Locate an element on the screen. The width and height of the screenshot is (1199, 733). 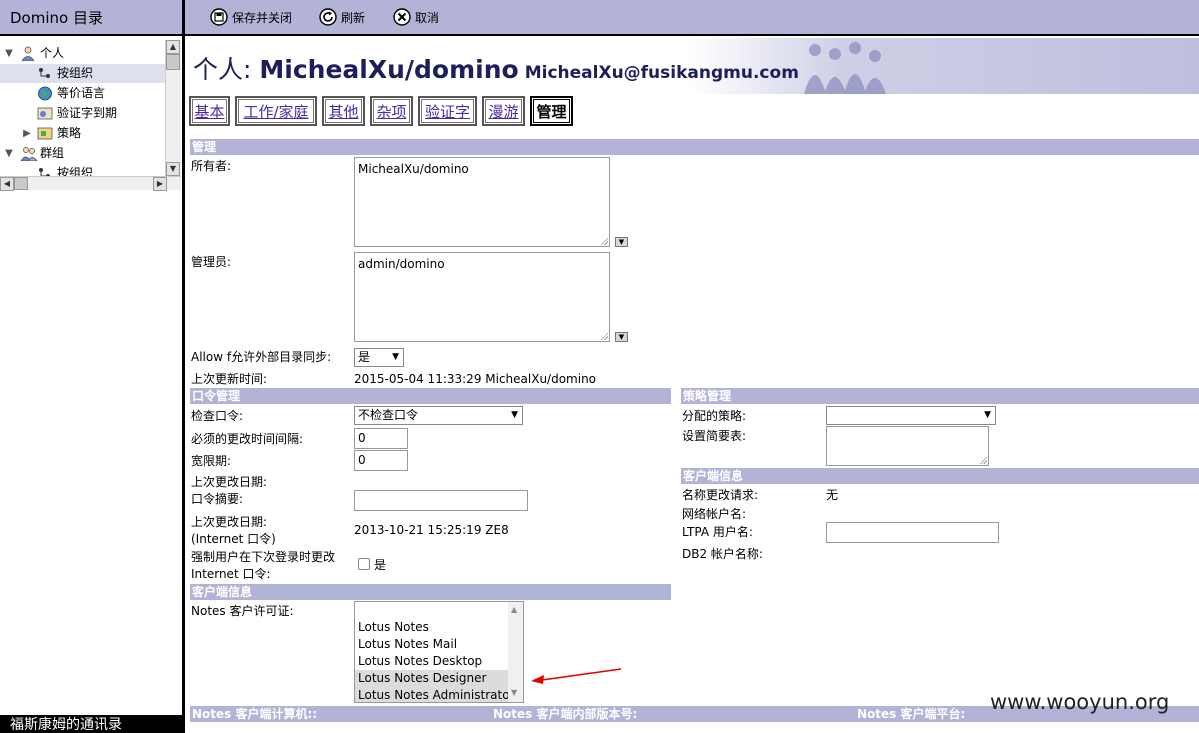
check-password-label: 检查口令: is located at coordinates (217, 416).